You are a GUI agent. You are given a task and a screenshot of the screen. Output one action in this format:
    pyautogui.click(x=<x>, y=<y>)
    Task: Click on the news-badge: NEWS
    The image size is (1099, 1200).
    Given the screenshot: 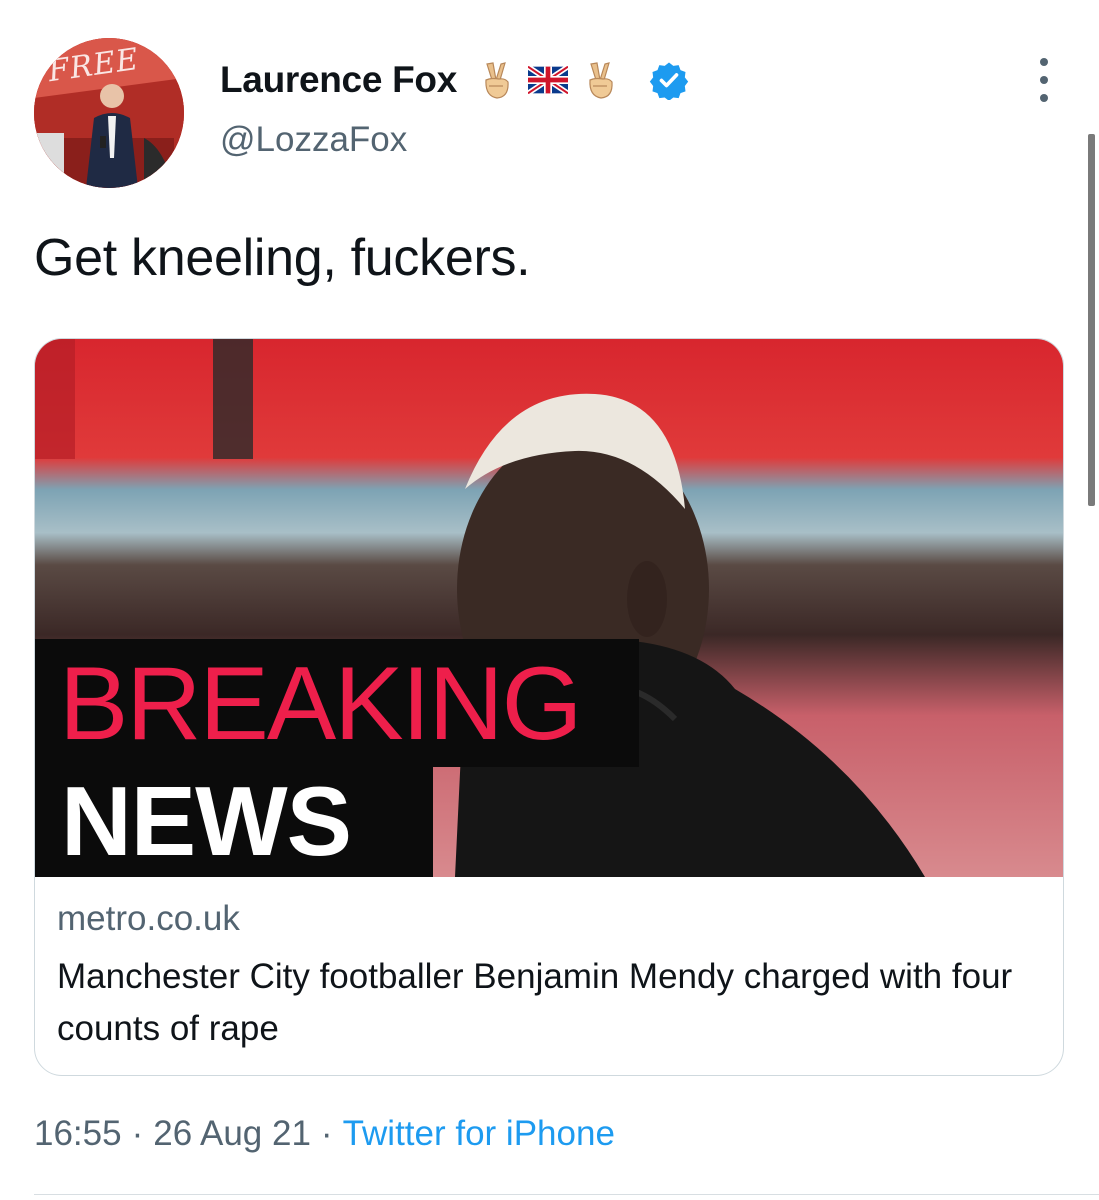 What is the action you would take?
    pyautogui.click(x=234, y=822)
    